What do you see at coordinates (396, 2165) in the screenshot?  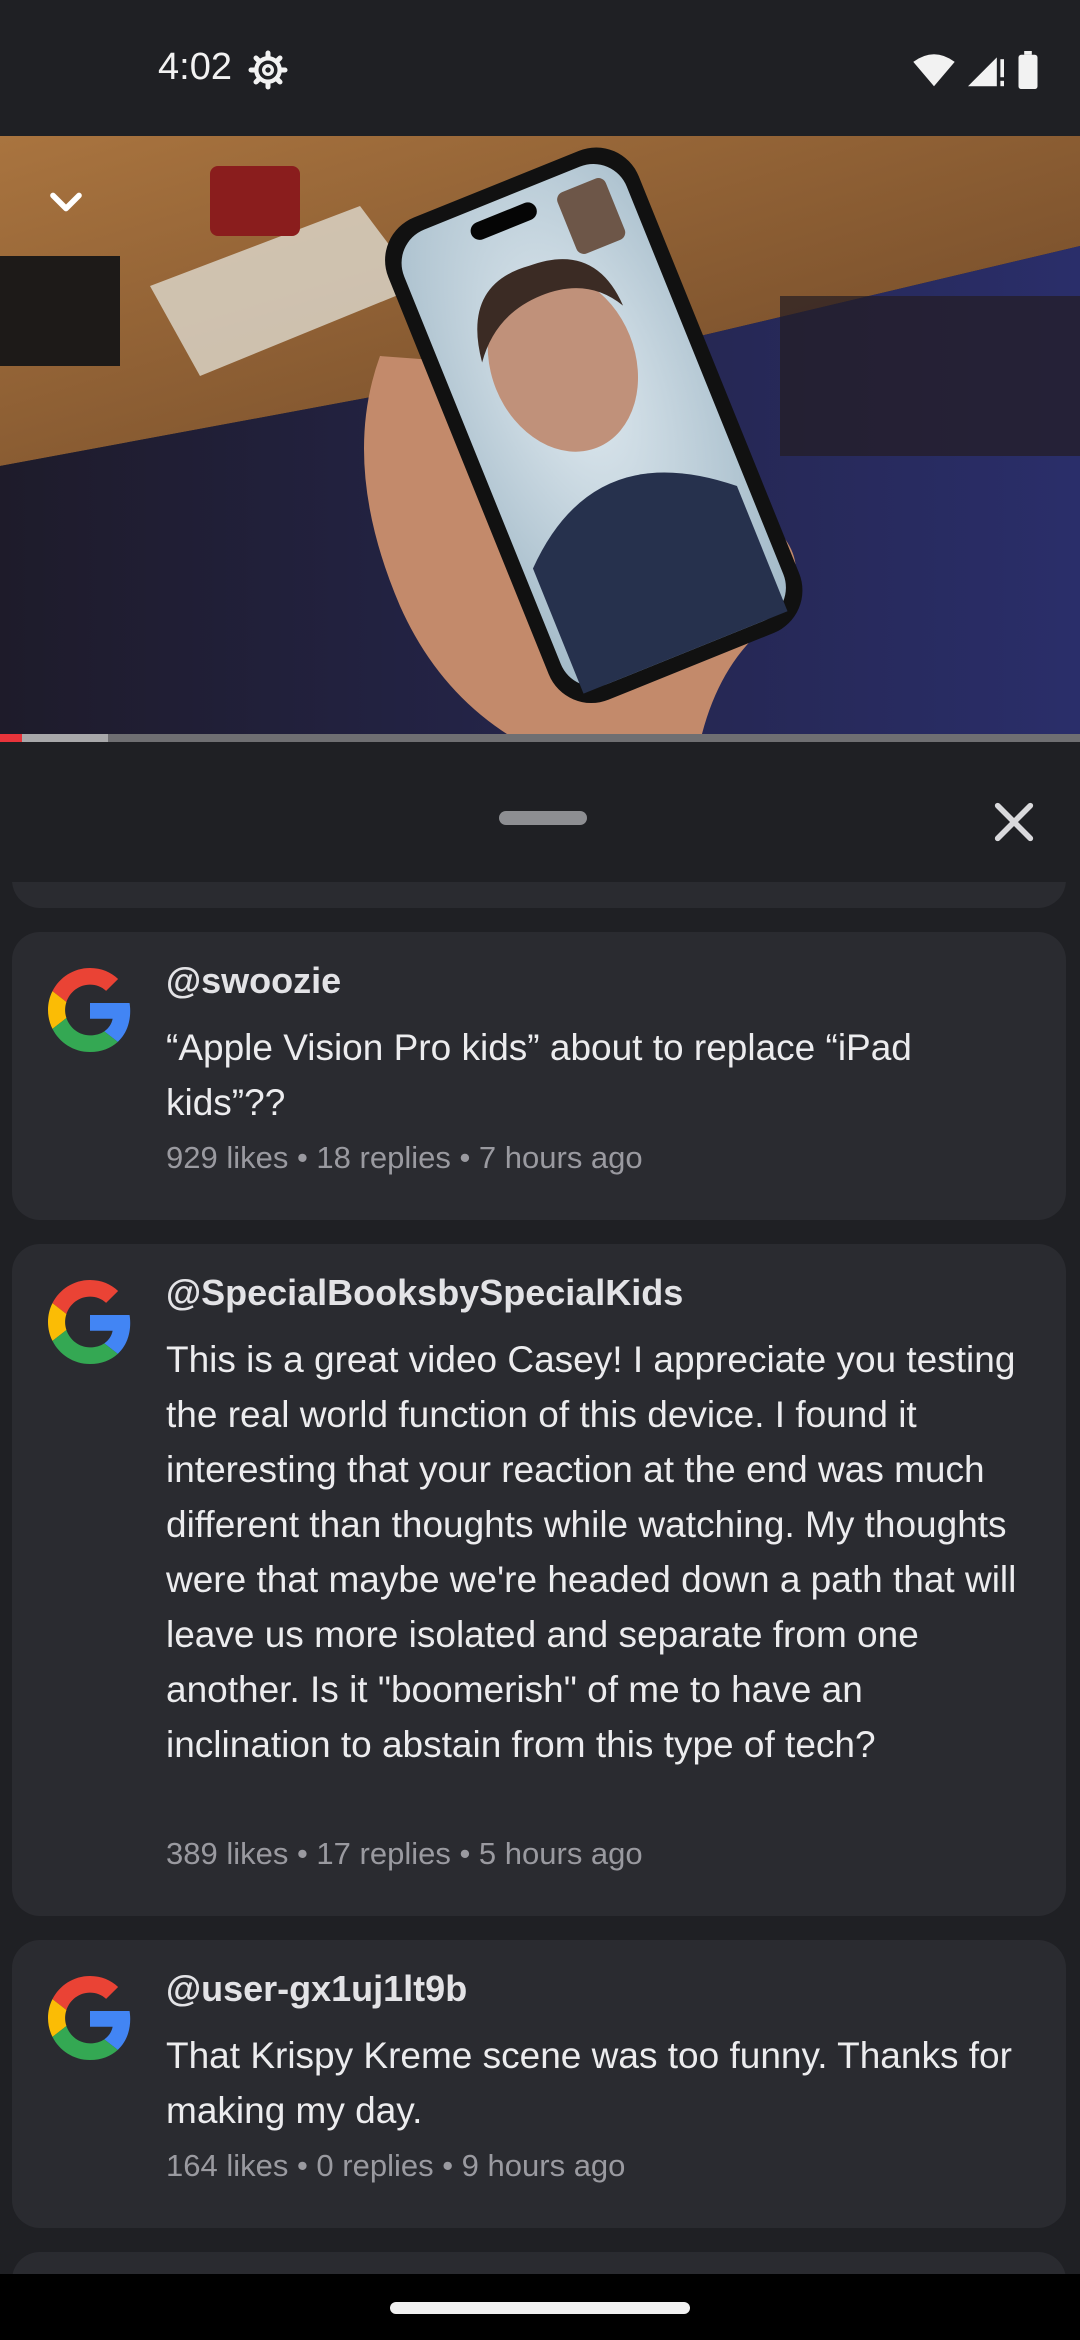 I see `comment-meta: 164 likes • 0 replies • 9 hours ago` at bounding box center [396, 2165].